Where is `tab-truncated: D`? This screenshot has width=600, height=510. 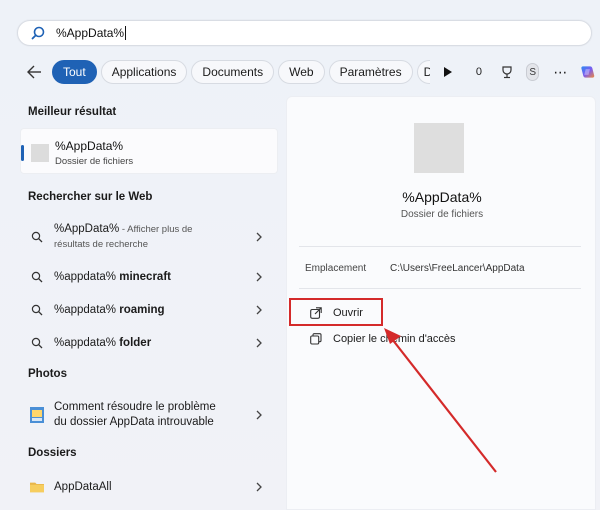 tab-truncated: D is located at coordinates (423, 72).